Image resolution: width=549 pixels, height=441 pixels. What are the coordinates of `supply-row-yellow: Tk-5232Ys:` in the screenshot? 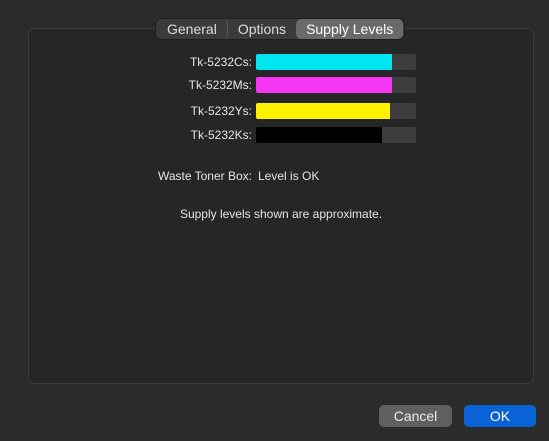 It's located at (274, 111).